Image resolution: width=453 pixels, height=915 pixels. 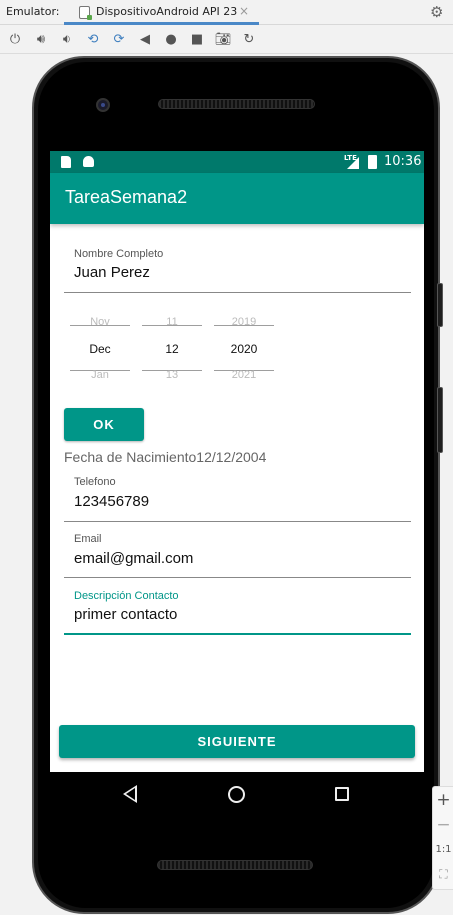 What do you see at coordinates (145, 40) in the screenshot?
I see `back-icon: ◀` at bounding box center [145, 40].